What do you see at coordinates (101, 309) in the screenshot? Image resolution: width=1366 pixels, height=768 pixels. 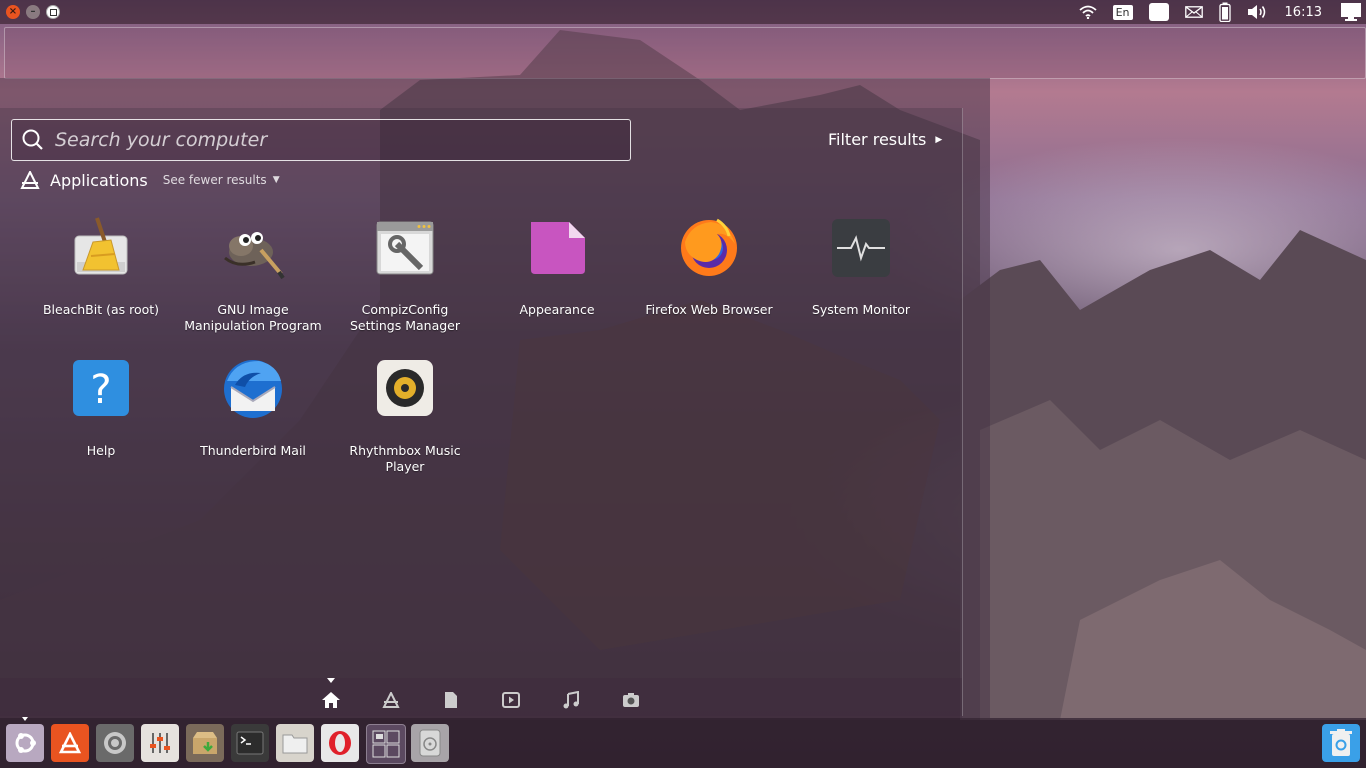 I see `app-label: BleachBit (as root)` at bounding box center [101, 309].